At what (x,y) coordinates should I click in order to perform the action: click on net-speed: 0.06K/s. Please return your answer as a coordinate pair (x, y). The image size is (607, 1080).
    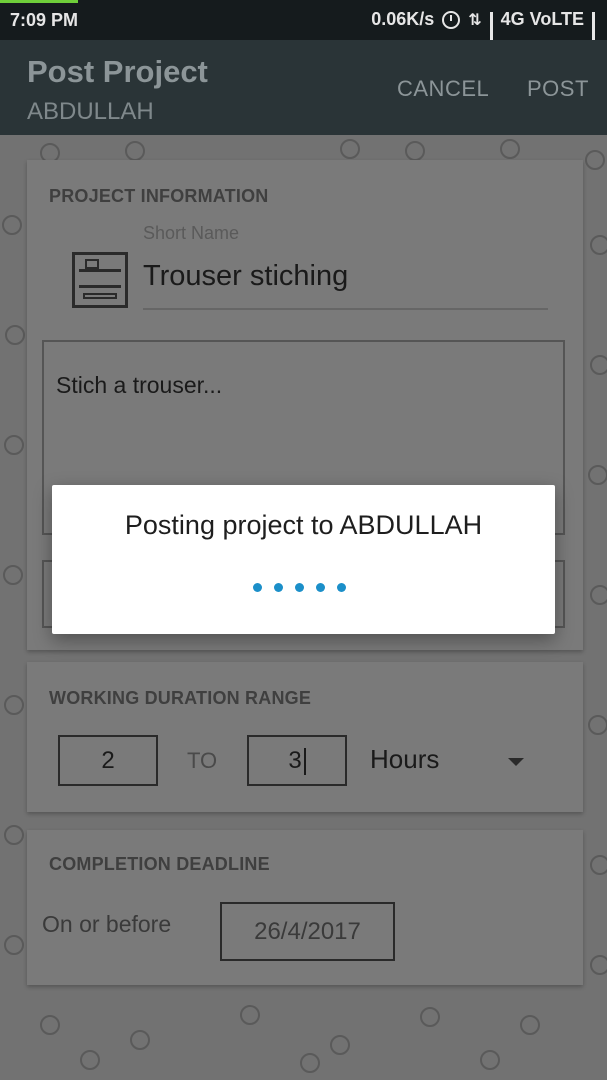
    Looking at the image, I should click on (403, 19).